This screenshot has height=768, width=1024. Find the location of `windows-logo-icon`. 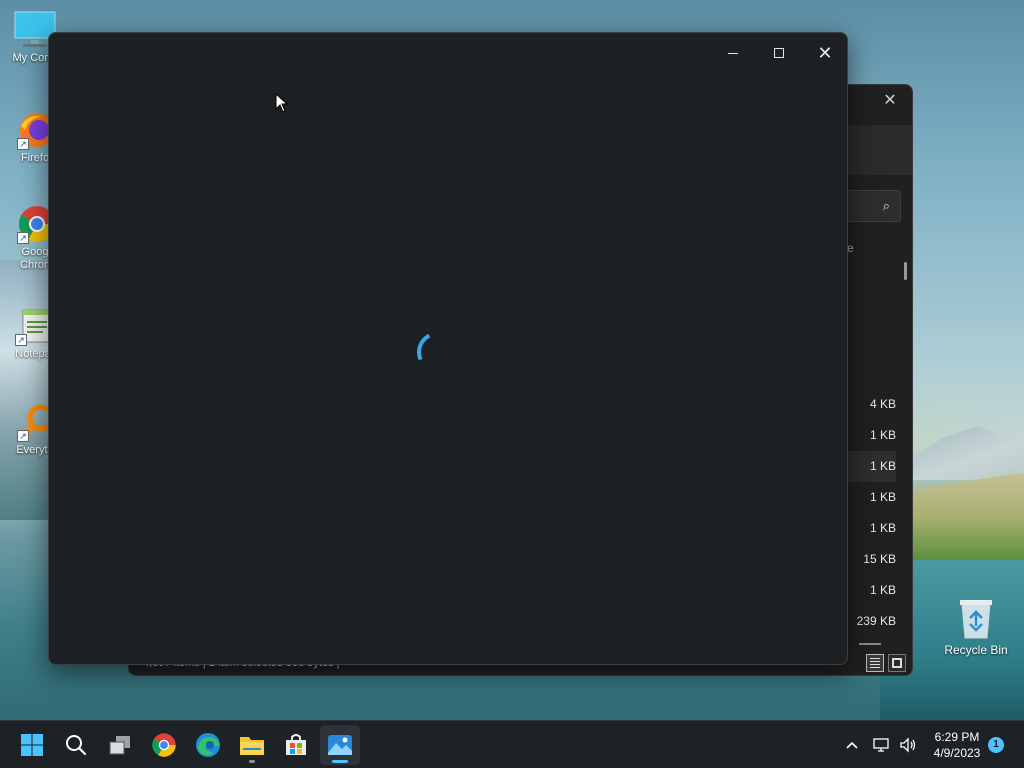

windows-logo-icon is located at coordinates (32, 745).